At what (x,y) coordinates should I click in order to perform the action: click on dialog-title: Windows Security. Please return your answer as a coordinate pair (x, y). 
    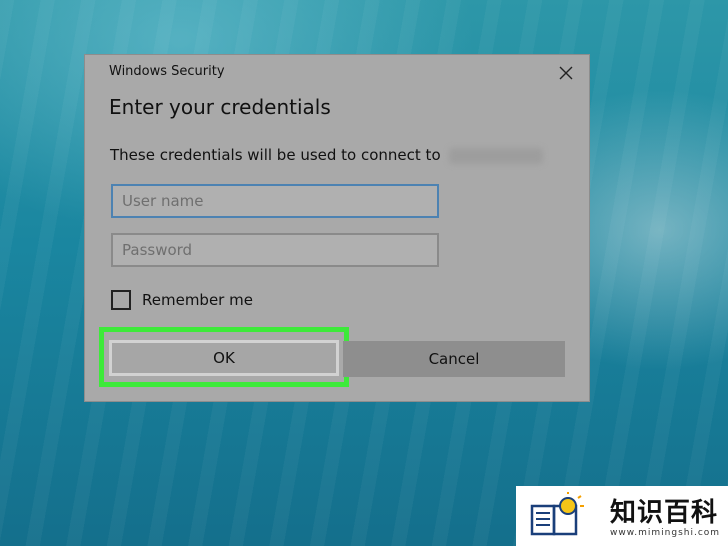
    Looking at the image, I should click on (167, 71).